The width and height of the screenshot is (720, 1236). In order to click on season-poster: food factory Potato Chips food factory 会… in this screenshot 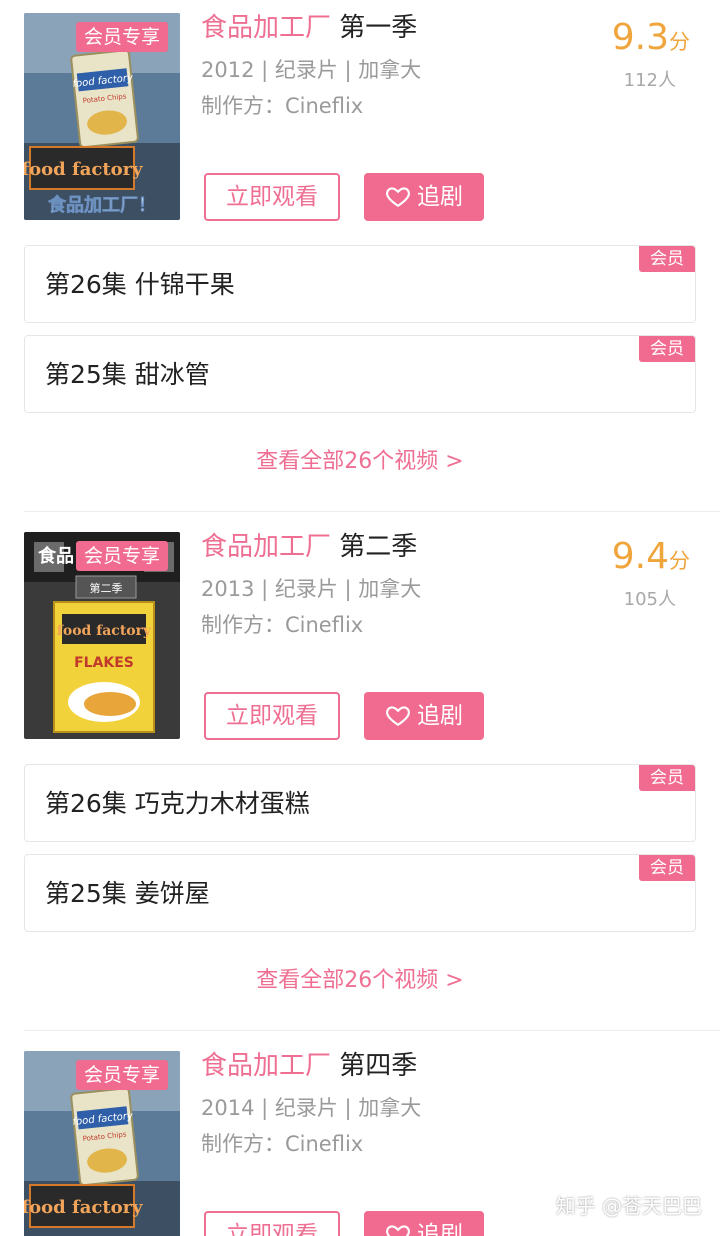, I will do `click(102, 1143)`.